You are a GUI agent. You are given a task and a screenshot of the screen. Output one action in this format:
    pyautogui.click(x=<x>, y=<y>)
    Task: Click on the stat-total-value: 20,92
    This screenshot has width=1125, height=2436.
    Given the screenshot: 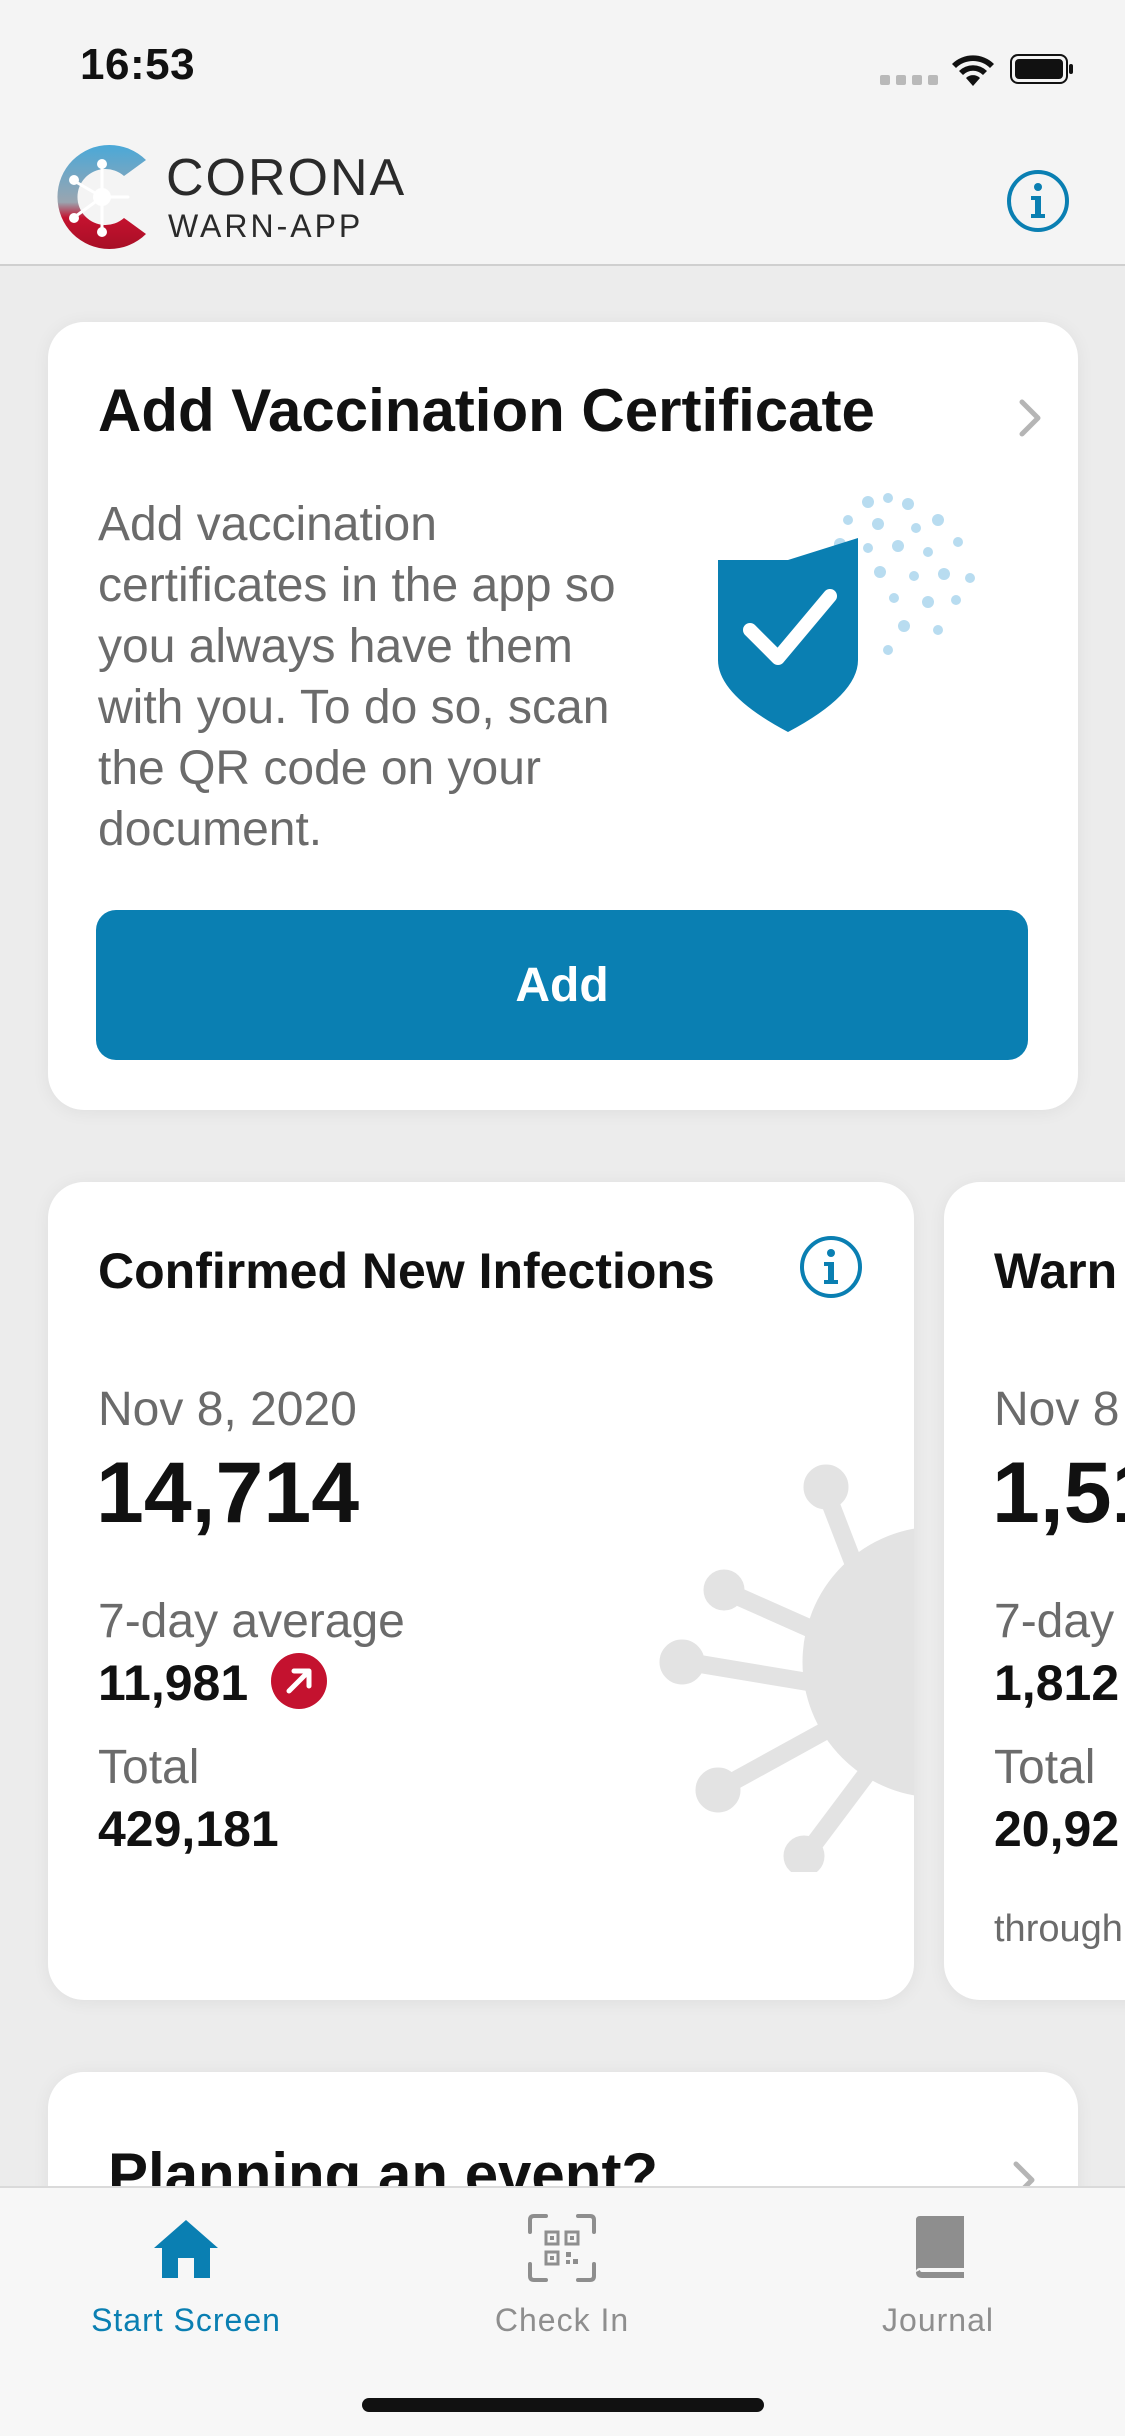 What is the action you would take?
    pyautogui.click(x=1057, y=1829)
    